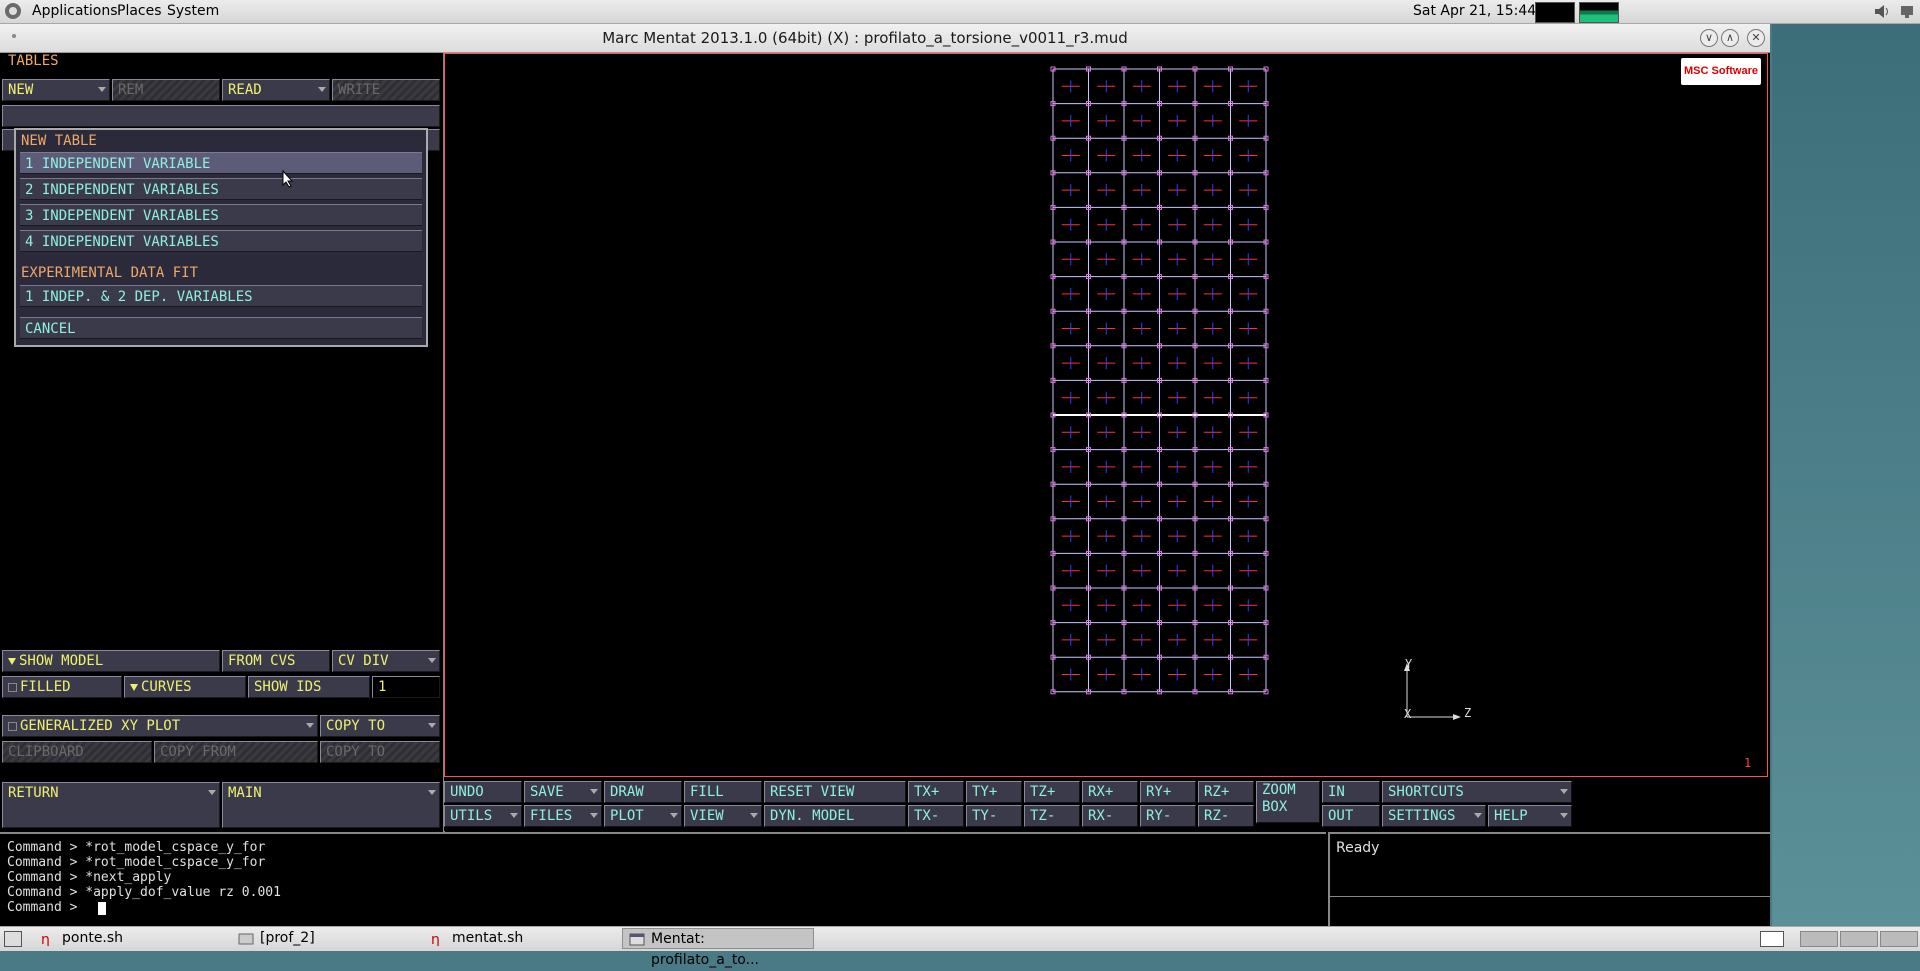  I want to click on toolbar-reset-view-button: RESET VIEW, so click(835, 792).